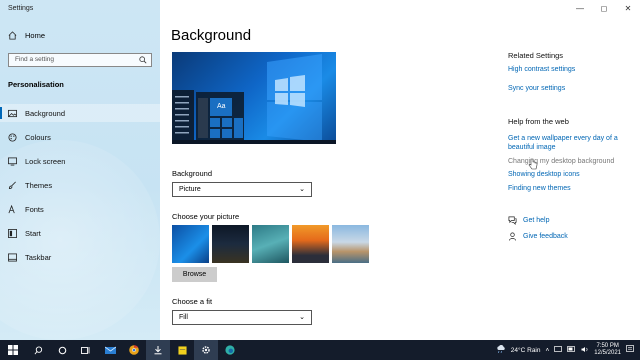 Image resolution: width=640 pixels, height=360 pixels. Describe the element at coordinates (571, 350) in the screenshot. I see `battery-icon` at that location.